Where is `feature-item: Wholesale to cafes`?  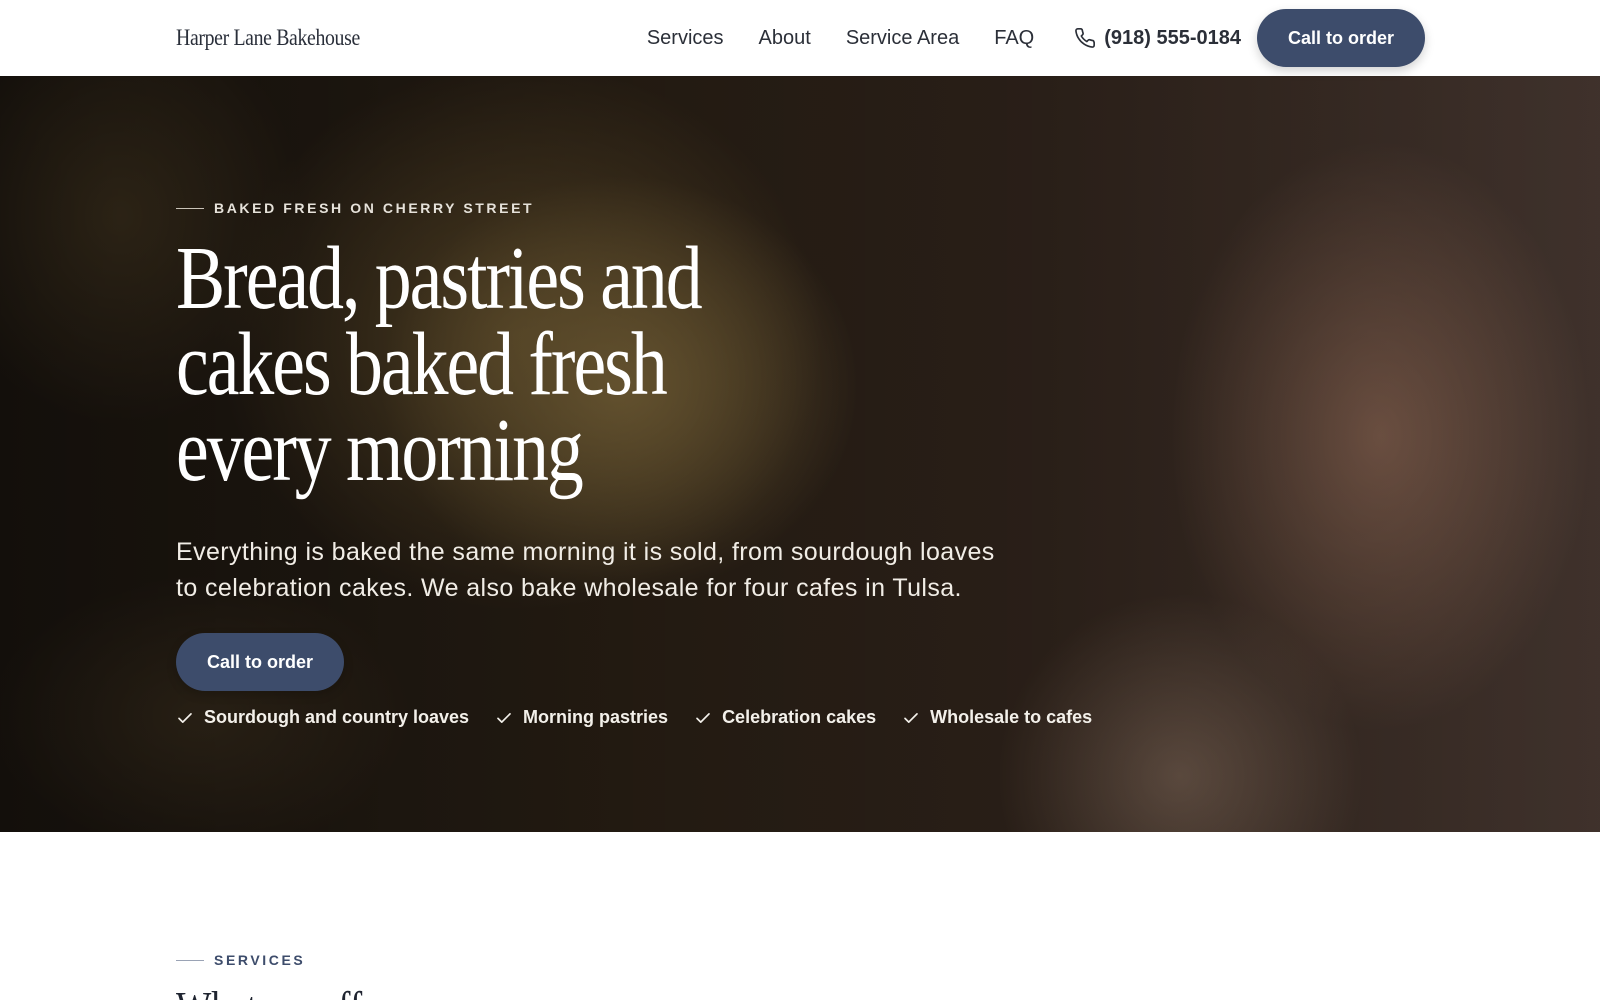
feature-item: Wholesale to cafes is located at coordinates (997, 717).